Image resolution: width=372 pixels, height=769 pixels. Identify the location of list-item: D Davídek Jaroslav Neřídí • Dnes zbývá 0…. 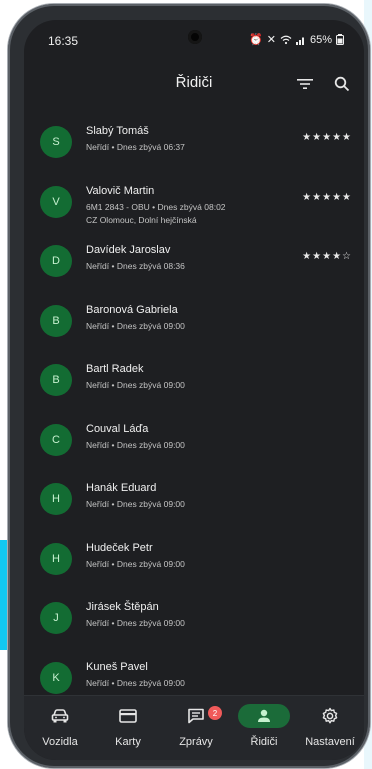
(194, 259).